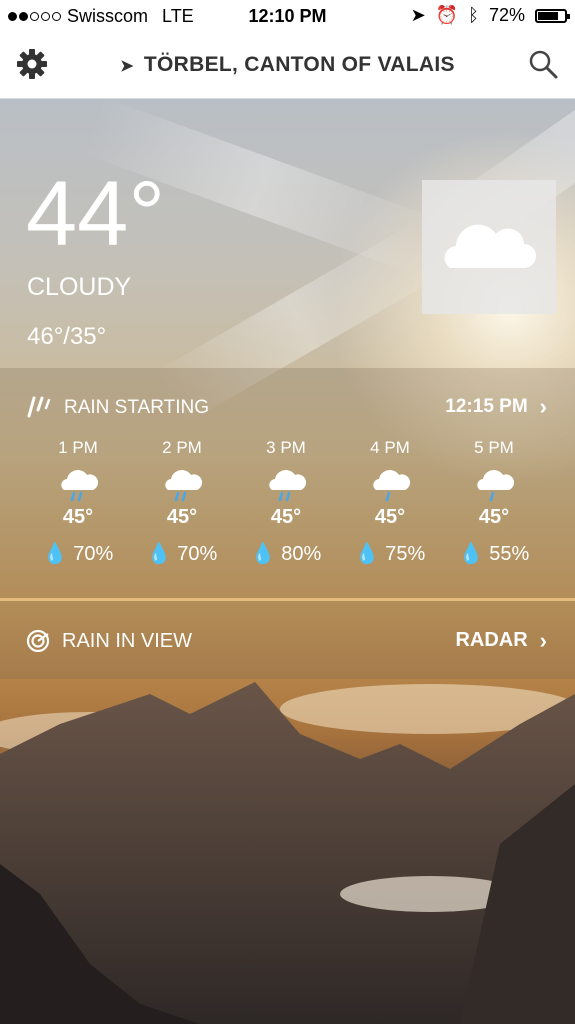  I want to click on rain-drops-icon, so click(39, 407).